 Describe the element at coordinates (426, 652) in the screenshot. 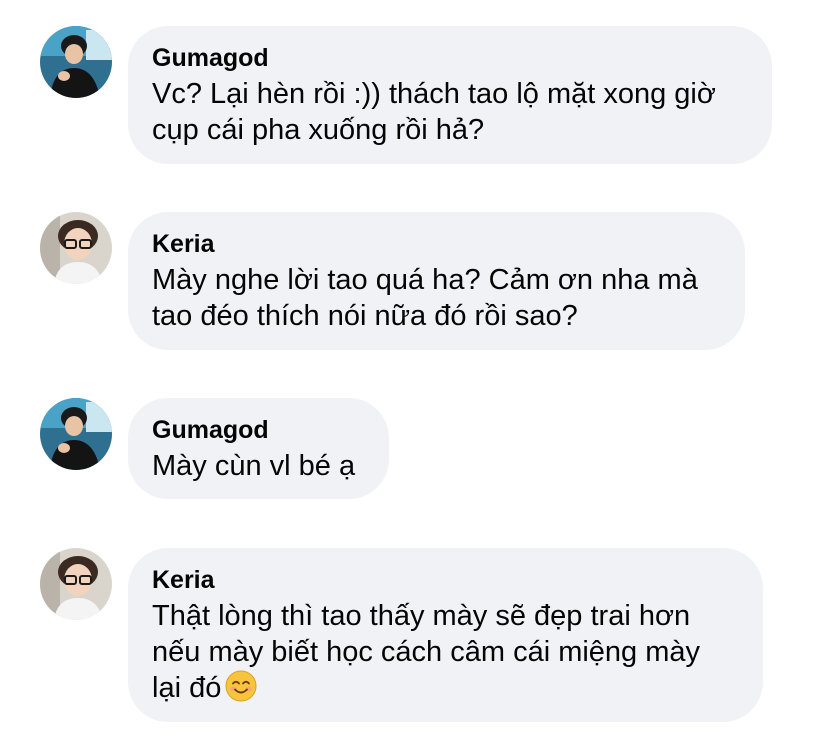

I see `message-line: nếu mày biết học cách câm cái miệng mày` at that location.